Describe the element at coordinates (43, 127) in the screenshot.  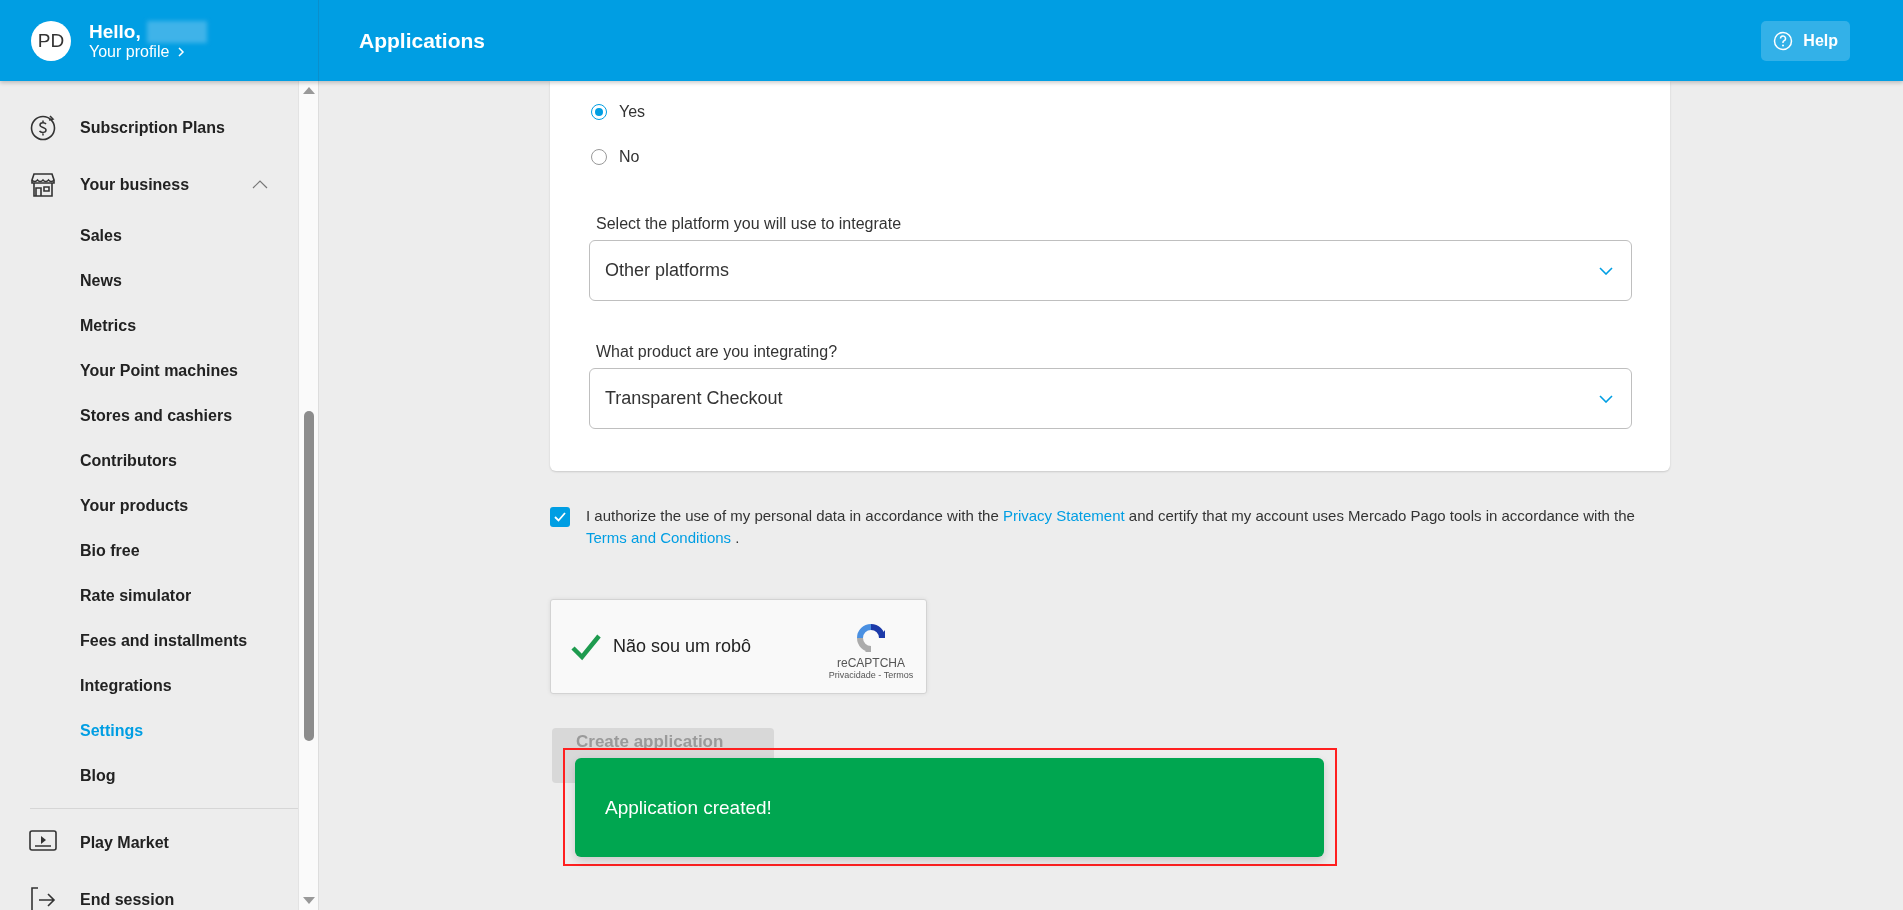
I see `dollar-refresh-icon` at that location.